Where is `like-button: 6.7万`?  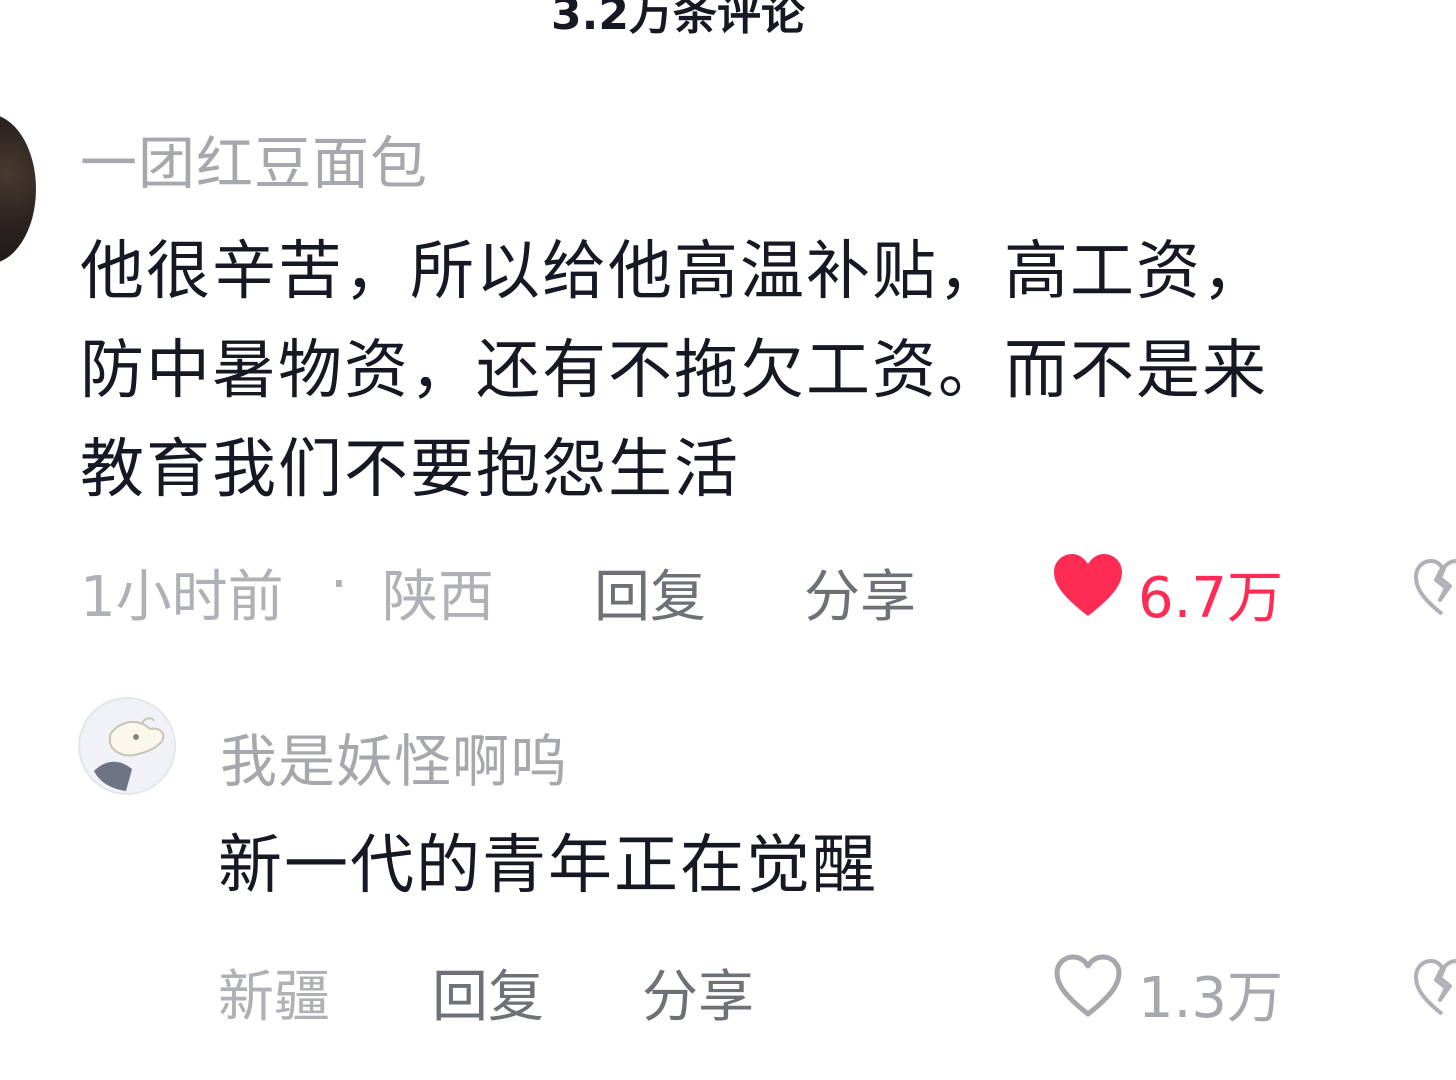 like-button: 6.7万 is located at coordinates (1167, 593).